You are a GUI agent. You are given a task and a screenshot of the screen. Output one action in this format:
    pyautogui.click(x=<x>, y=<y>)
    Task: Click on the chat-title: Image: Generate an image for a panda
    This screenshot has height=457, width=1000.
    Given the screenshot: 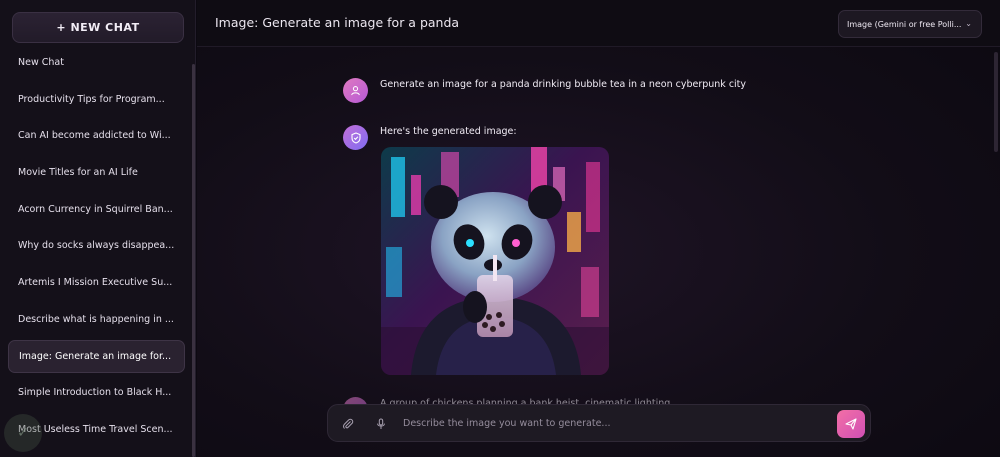 What is the action you would take?
    pyautogui.click(x=337, y=22)
    